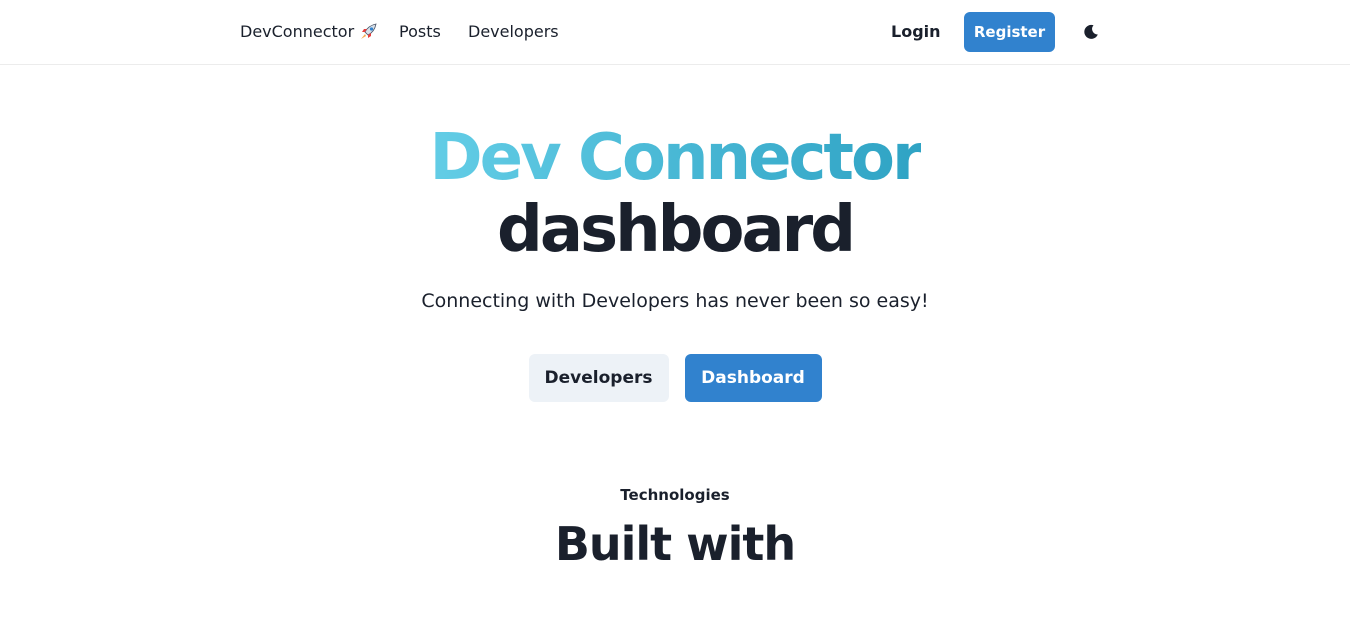 Image resolution: width=1350 pixels, height=640 pixels. I want to click on dashboard-button: Dashboard, so click(753, 378).